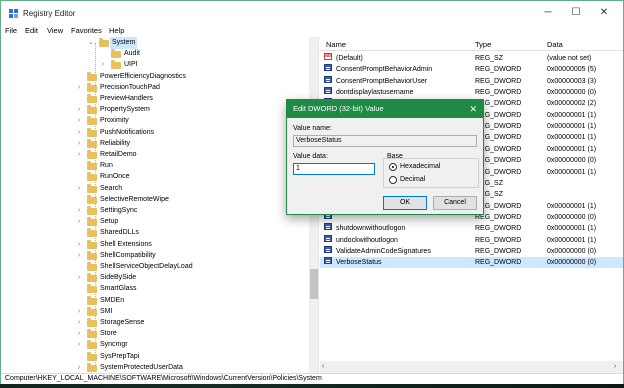 The width and height of the screenshot is (624, 388). Describe the element at coordinates (155, 222) in the screenshot. I see `tree-item: › Setup` at that location.